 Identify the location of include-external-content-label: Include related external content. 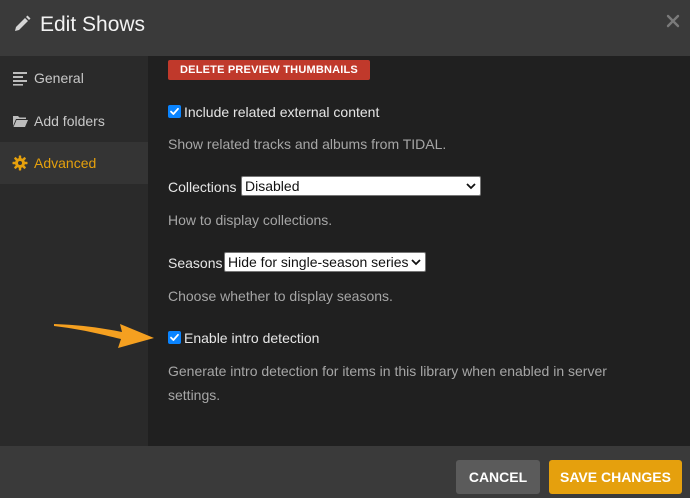
(282, 112).